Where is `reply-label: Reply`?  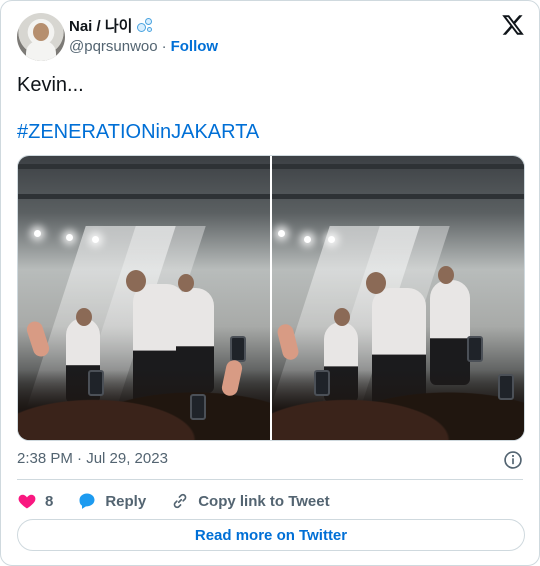 reply-label: Reply is located at coordinates (126, 501).